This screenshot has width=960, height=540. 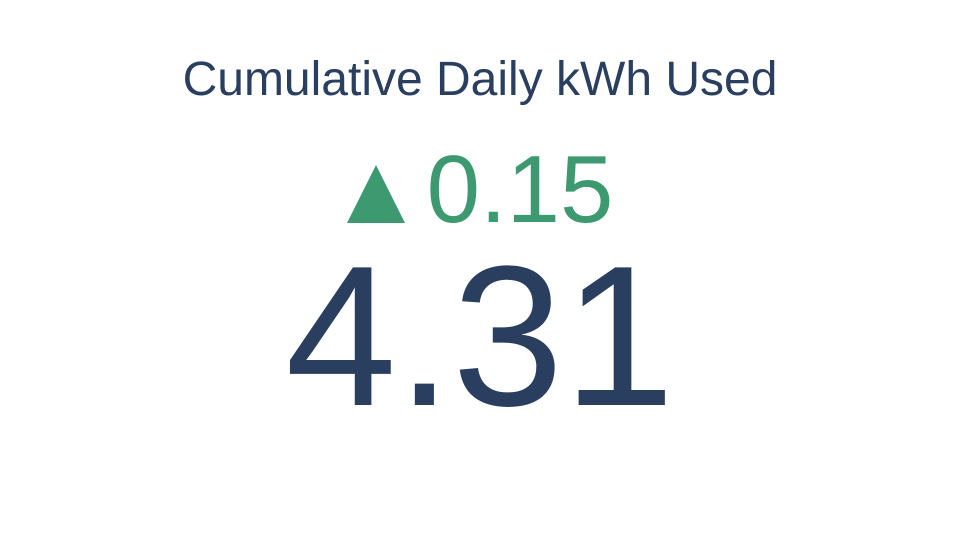 I want to click on triangle-up-icon, so click(x=375, y=194).